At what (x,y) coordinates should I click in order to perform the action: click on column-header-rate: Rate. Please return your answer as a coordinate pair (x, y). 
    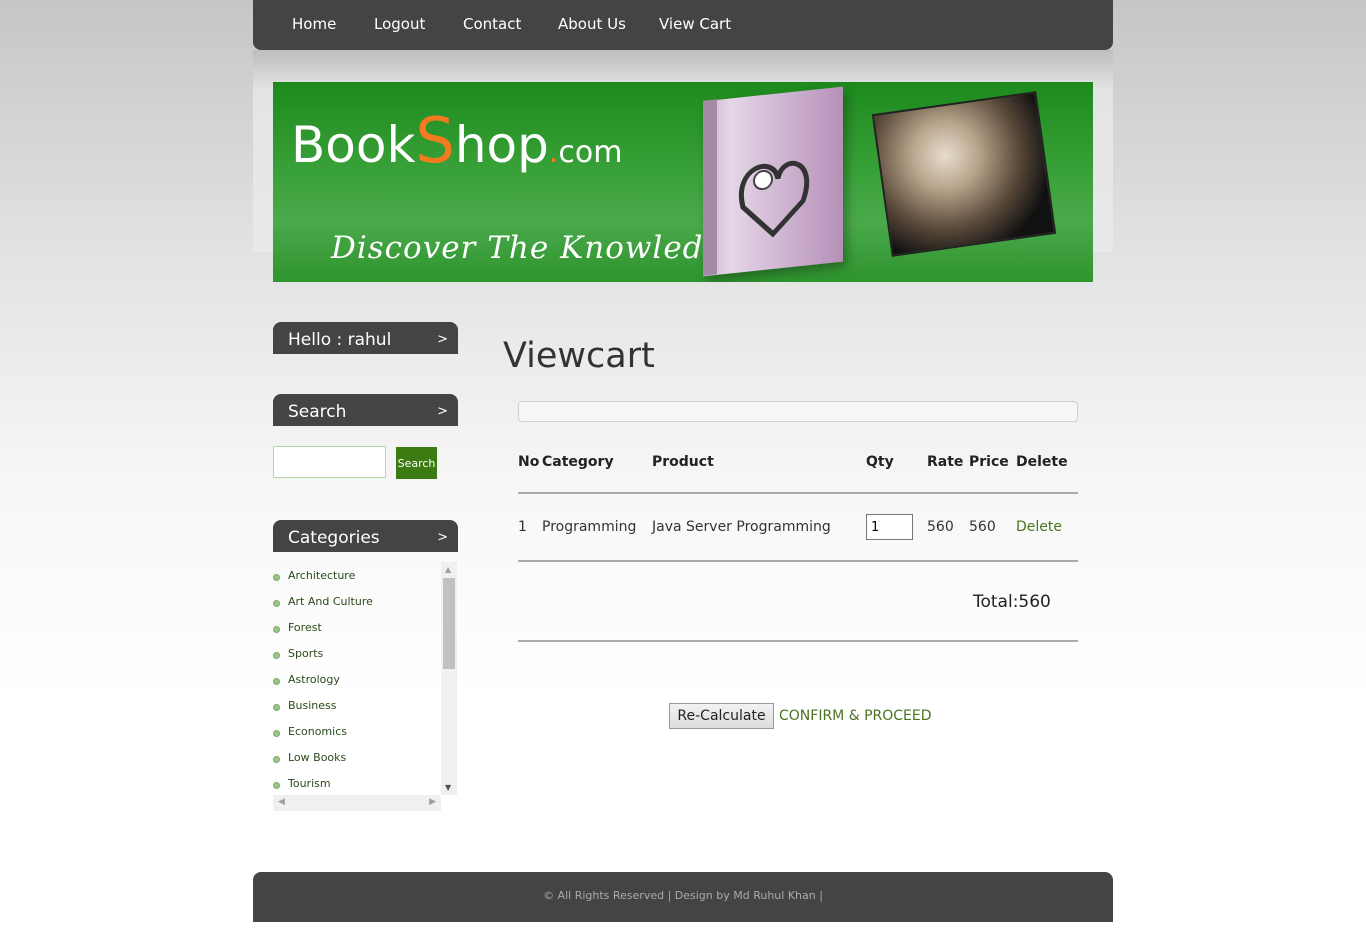
    Looking at the image, I should click on (945, 462).